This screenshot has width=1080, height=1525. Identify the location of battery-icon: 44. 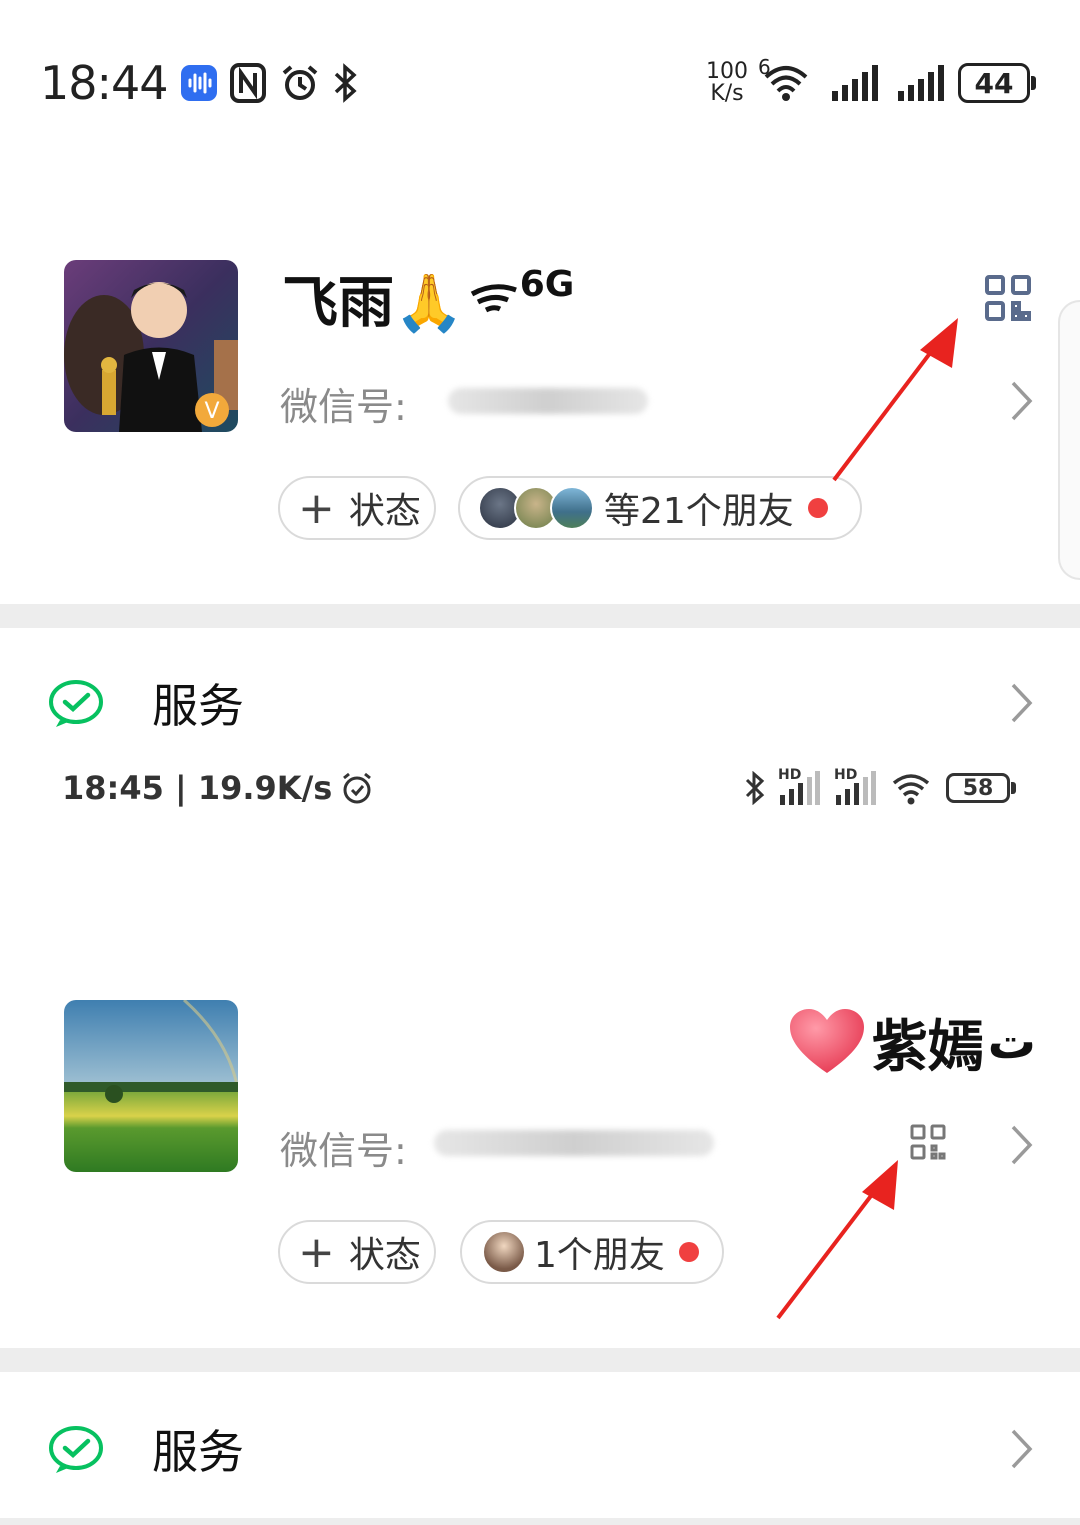
(997, 83).